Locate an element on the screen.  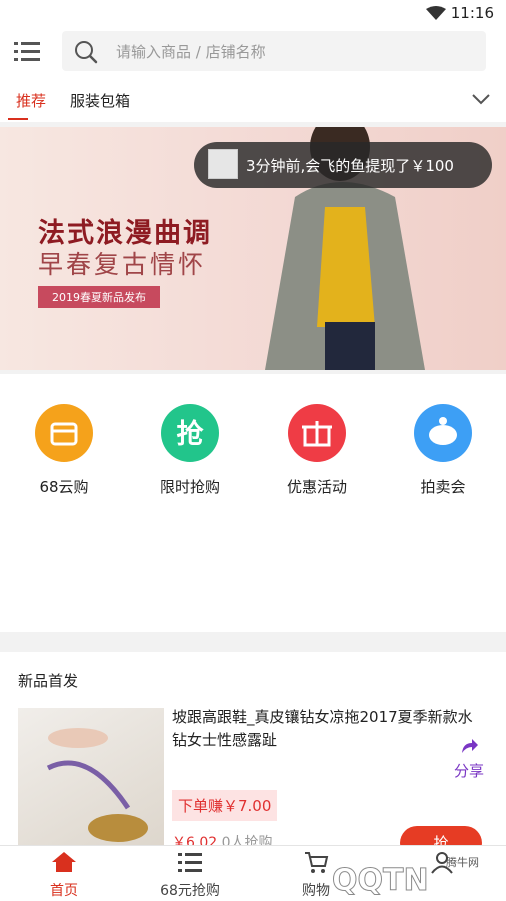
entry-68-cloud-buy: 68云购 is located at coordinates (64, 450).